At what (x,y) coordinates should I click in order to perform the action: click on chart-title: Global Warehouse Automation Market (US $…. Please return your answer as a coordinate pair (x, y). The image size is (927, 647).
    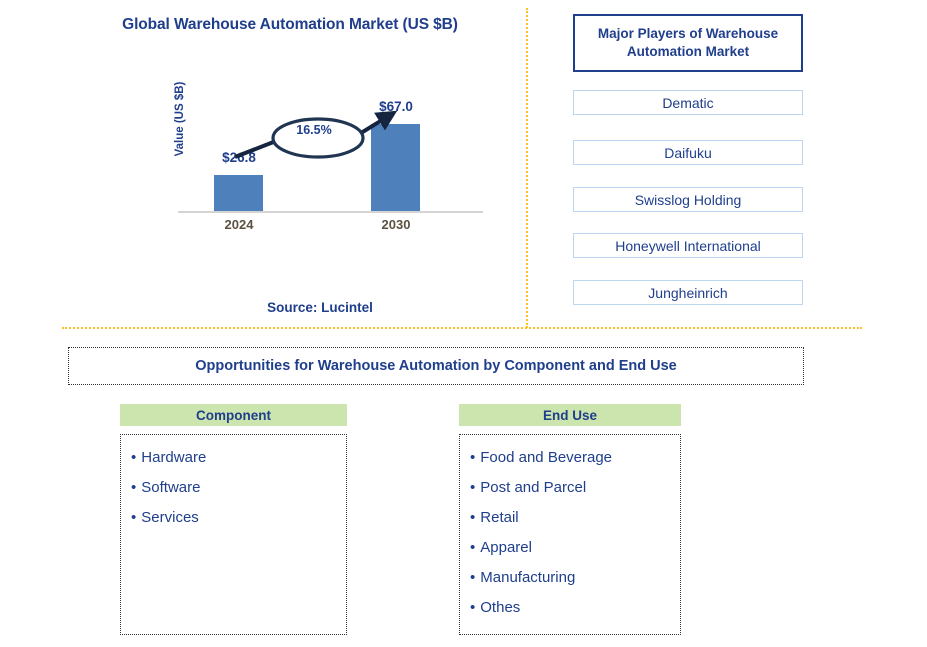
    Looking at the image, I should click on (290, 24).